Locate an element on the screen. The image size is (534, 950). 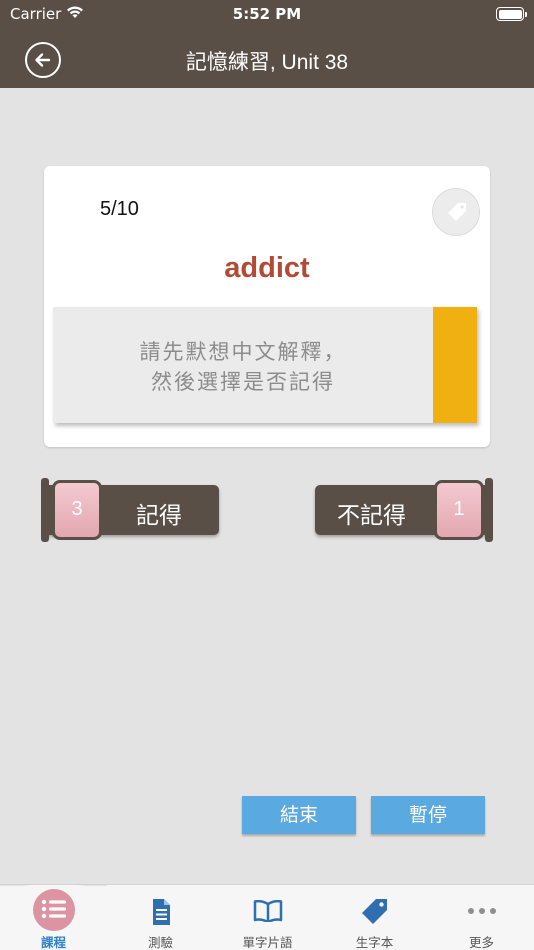
battery-icon is located at coordinates (511, 14).